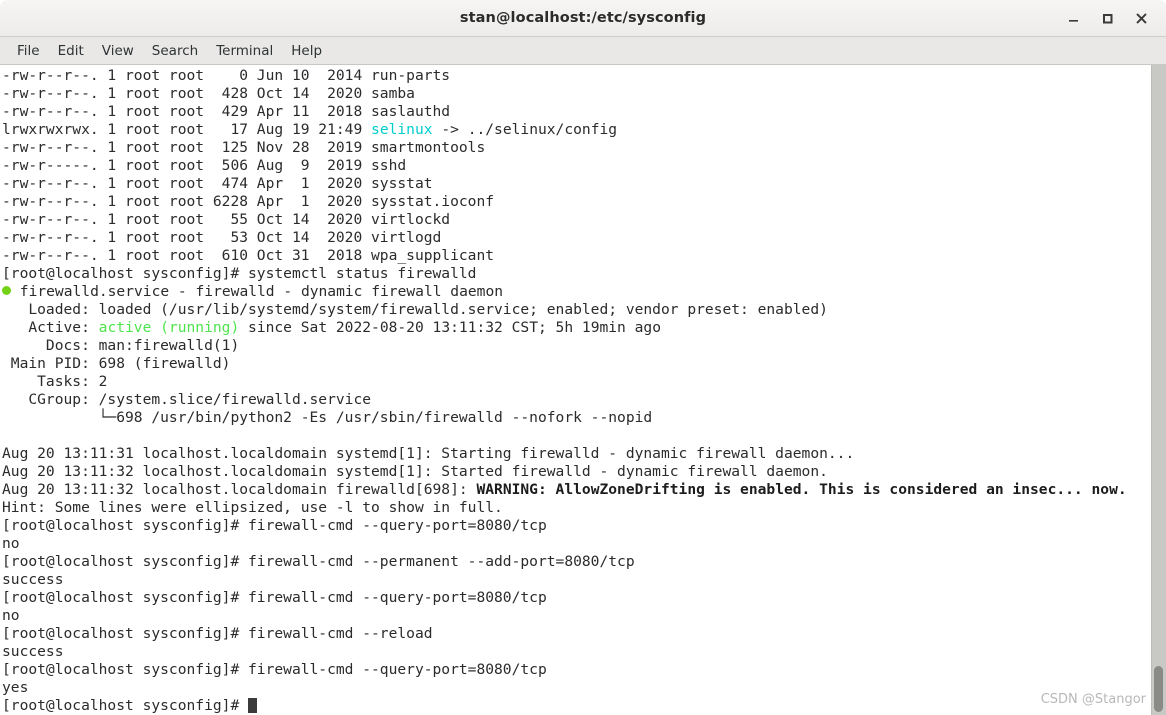 Image resolution: width=1166 pixels, height=715 pixels. Describe the element at coordinates (15, 687) in the screenshot. I see `terminal-text: yes` at that location.